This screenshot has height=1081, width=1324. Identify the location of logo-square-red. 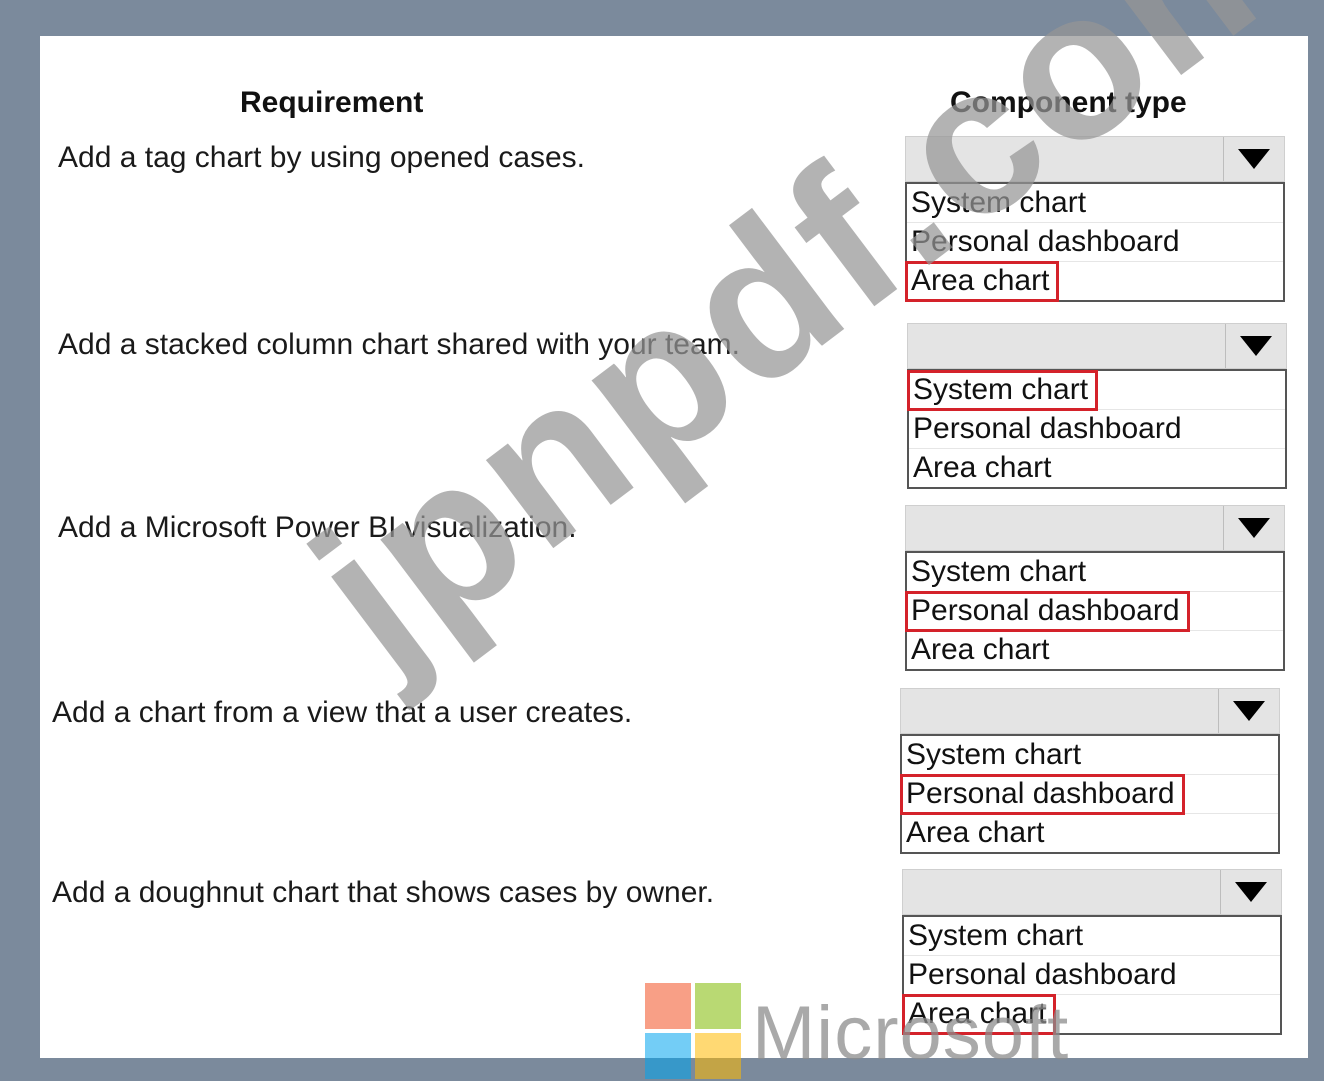
(668, 1006).